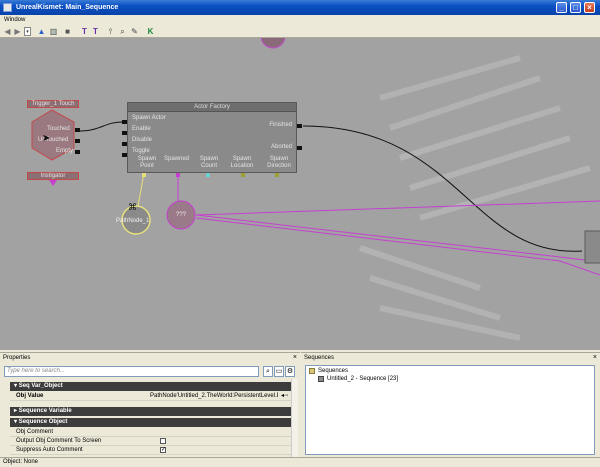  Describe the element at coordinates (284, 396) in the screenshot. I see `obj-value-buttons-icon: ◂◦▫` at that location.